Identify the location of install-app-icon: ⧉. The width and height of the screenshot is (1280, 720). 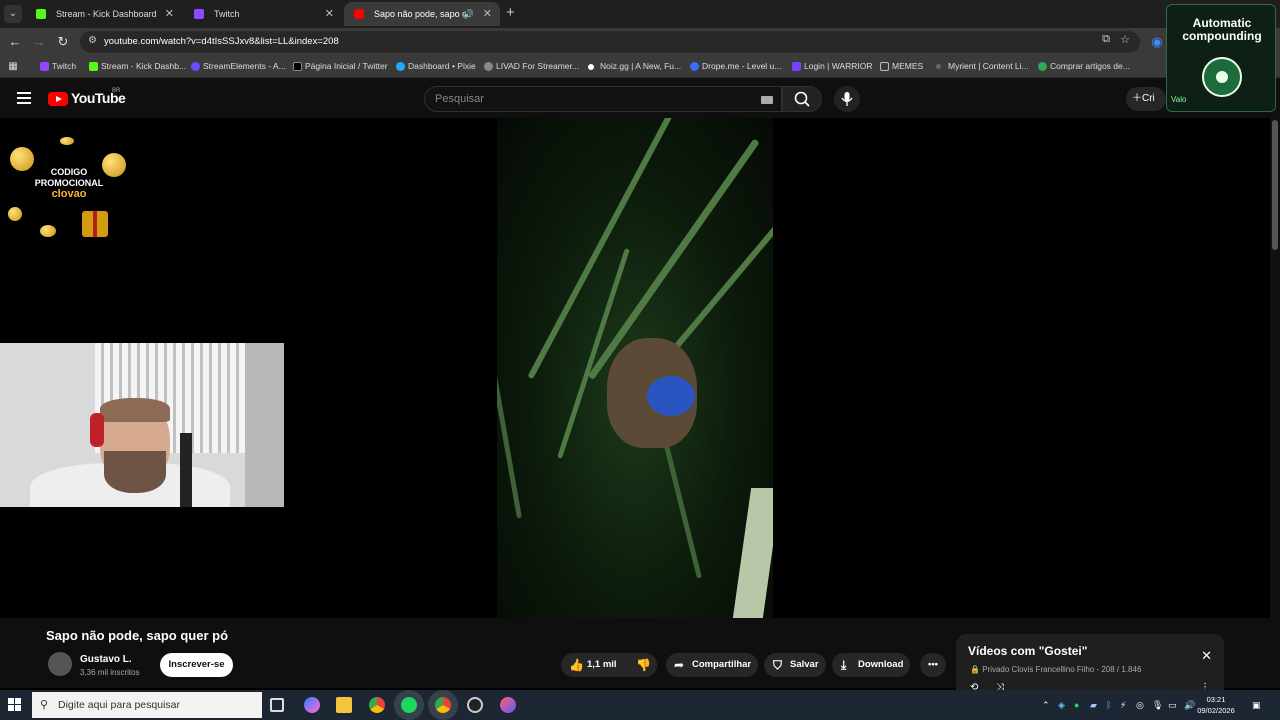
(1106, 39).